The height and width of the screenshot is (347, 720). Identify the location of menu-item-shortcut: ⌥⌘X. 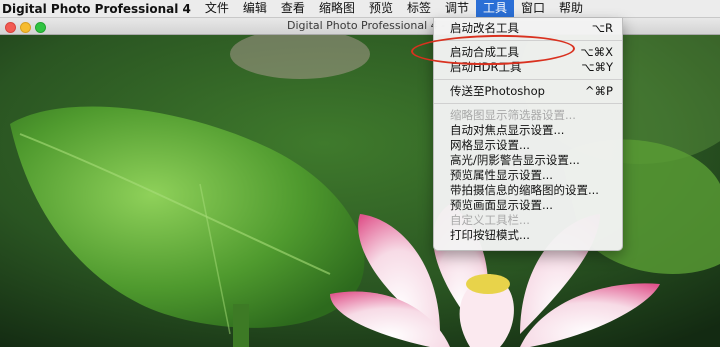
(596, 52).